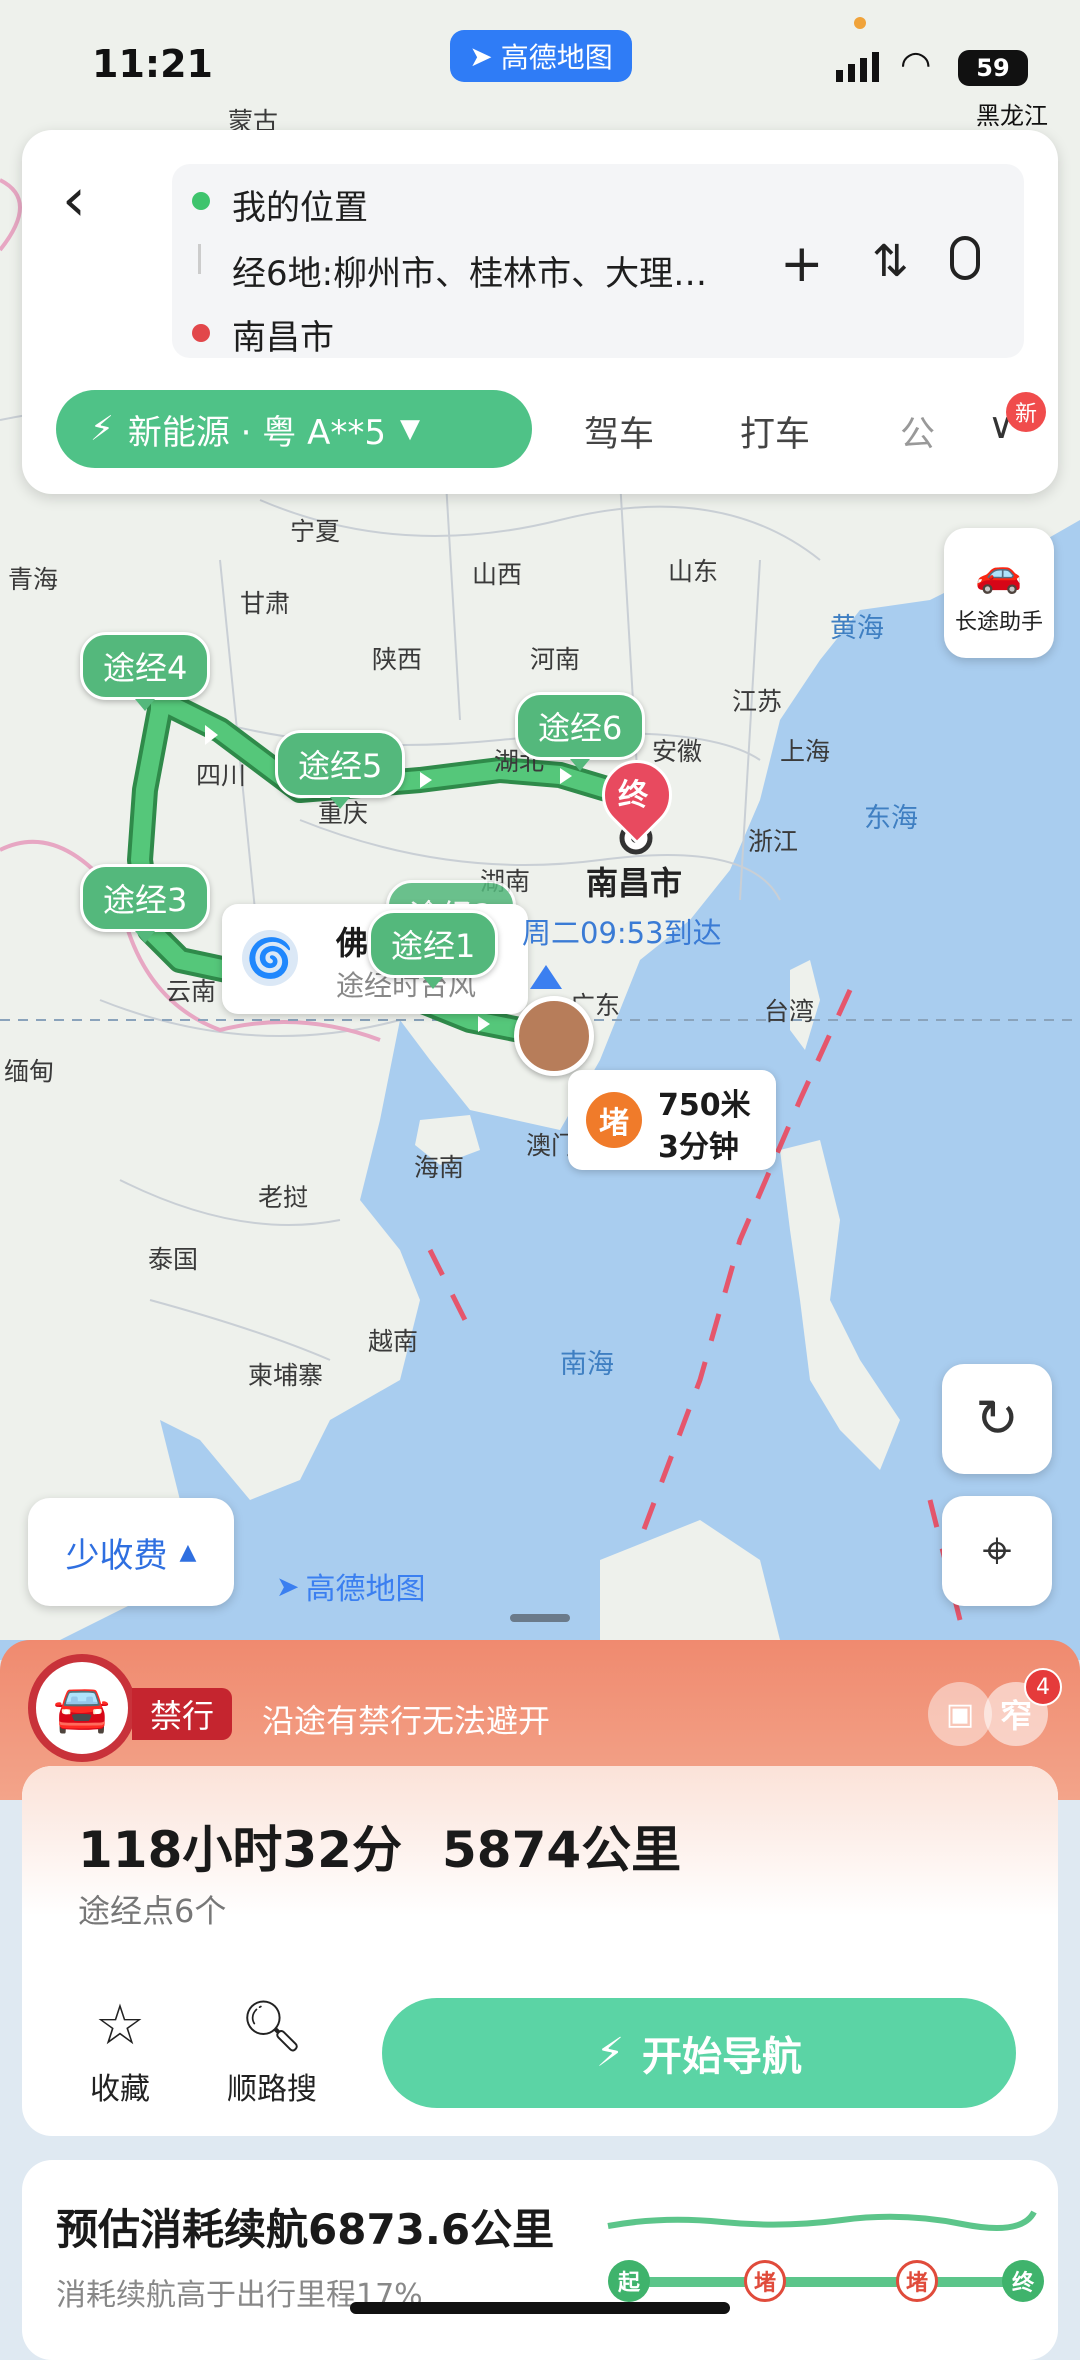 This screenshot has width=1080, height=2360. I want to click on waypoint-5-marker: 途经5, so click(340, 769).